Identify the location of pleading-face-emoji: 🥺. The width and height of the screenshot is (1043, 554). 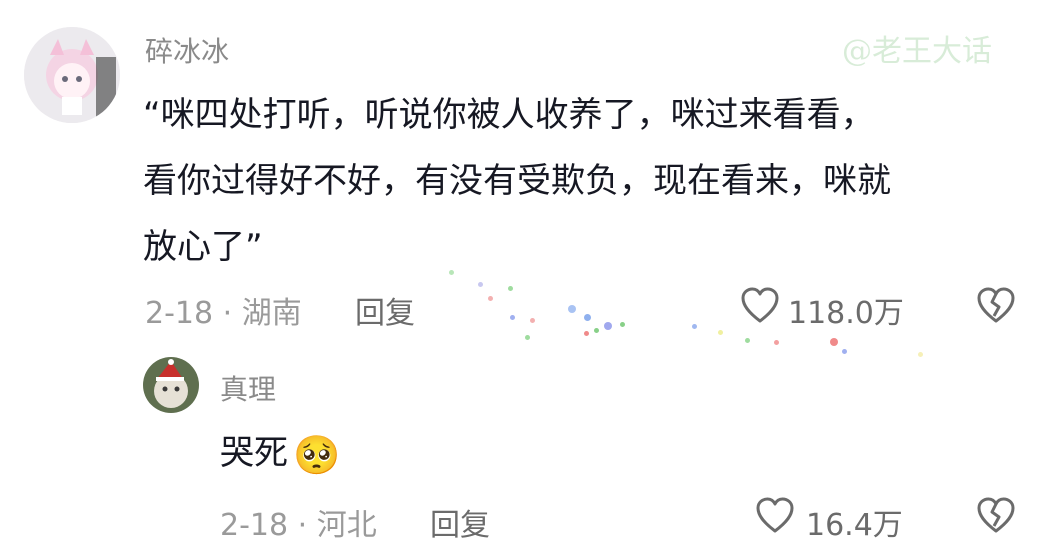
(317, 455).